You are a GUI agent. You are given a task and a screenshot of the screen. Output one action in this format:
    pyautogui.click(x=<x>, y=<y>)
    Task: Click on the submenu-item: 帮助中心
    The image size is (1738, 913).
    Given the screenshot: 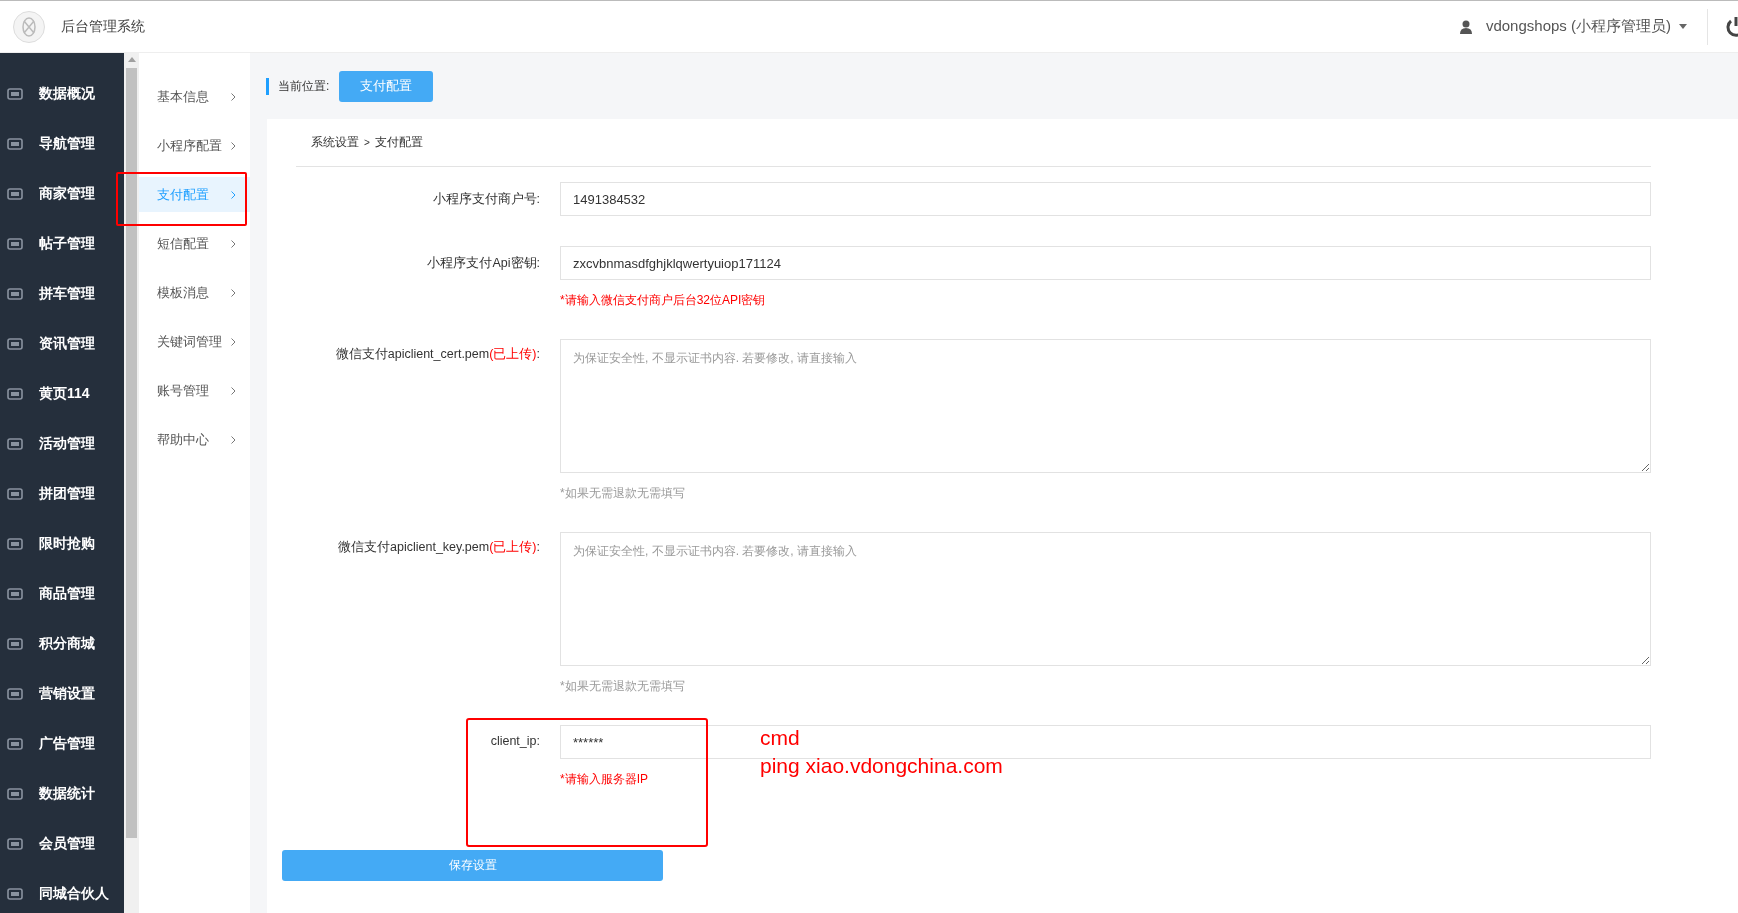 What is the action you would take?
    pyautogui.click(x=194, y=439)
    